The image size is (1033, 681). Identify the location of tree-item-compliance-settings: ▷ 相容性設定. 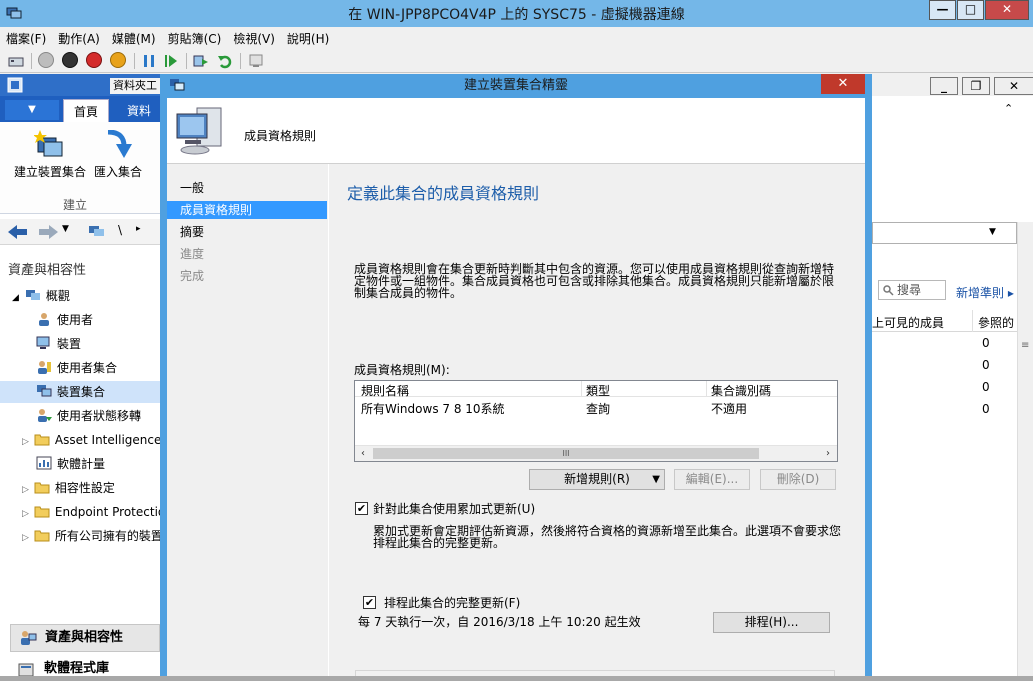
(80, 488).